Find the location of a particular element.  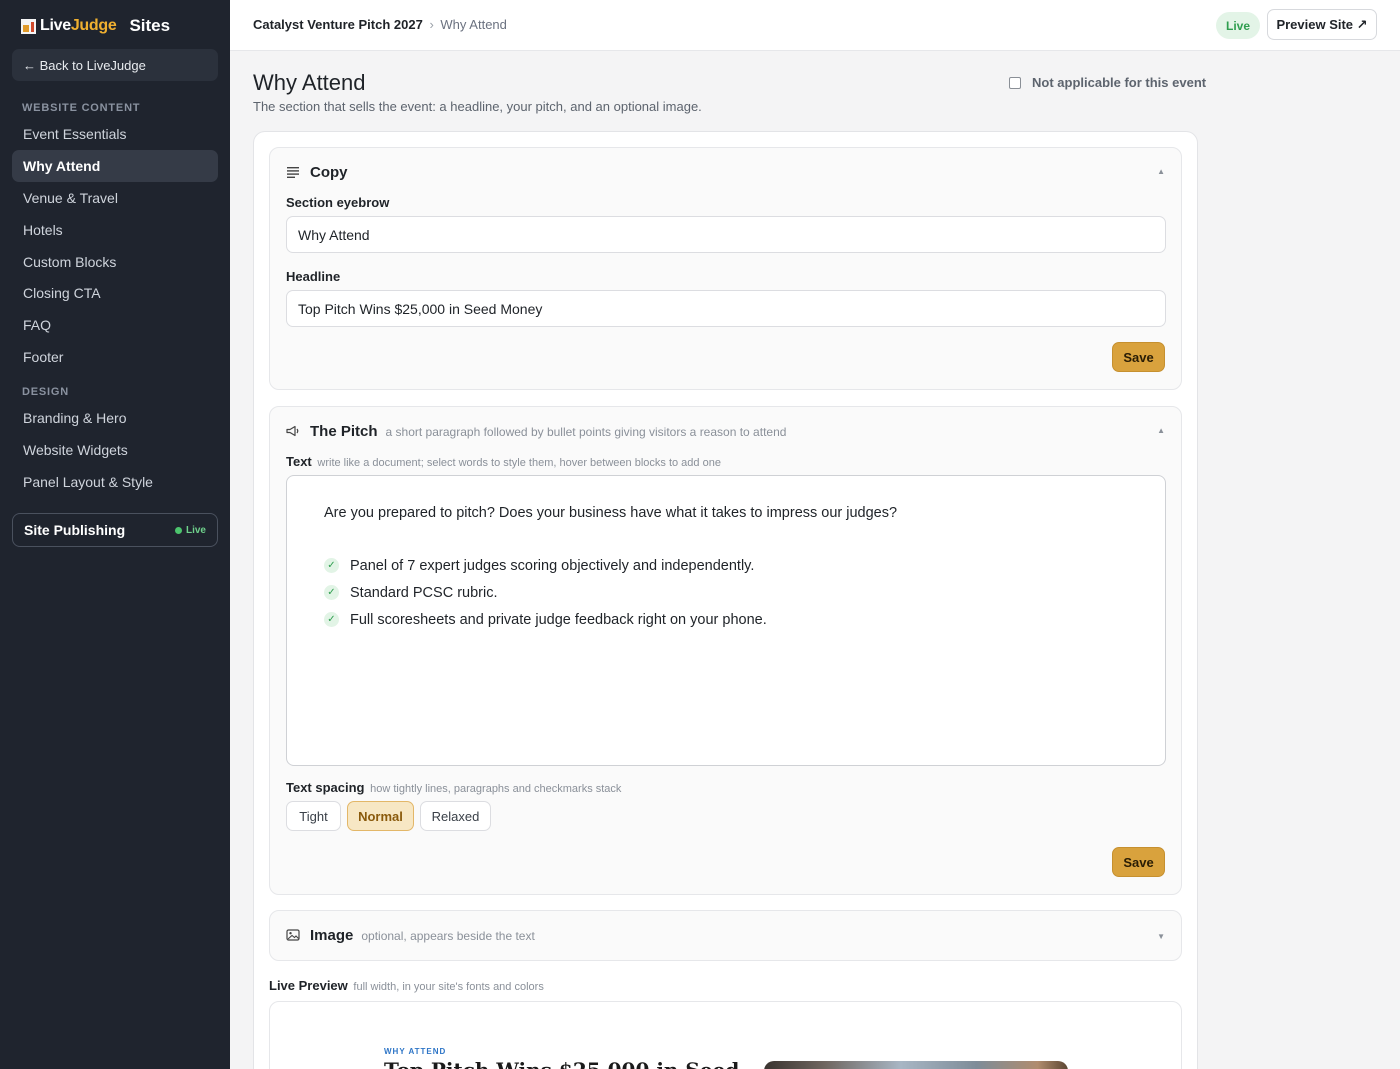

site-publishing-button: Site Publishing Live is located at coordinates (115, 530).